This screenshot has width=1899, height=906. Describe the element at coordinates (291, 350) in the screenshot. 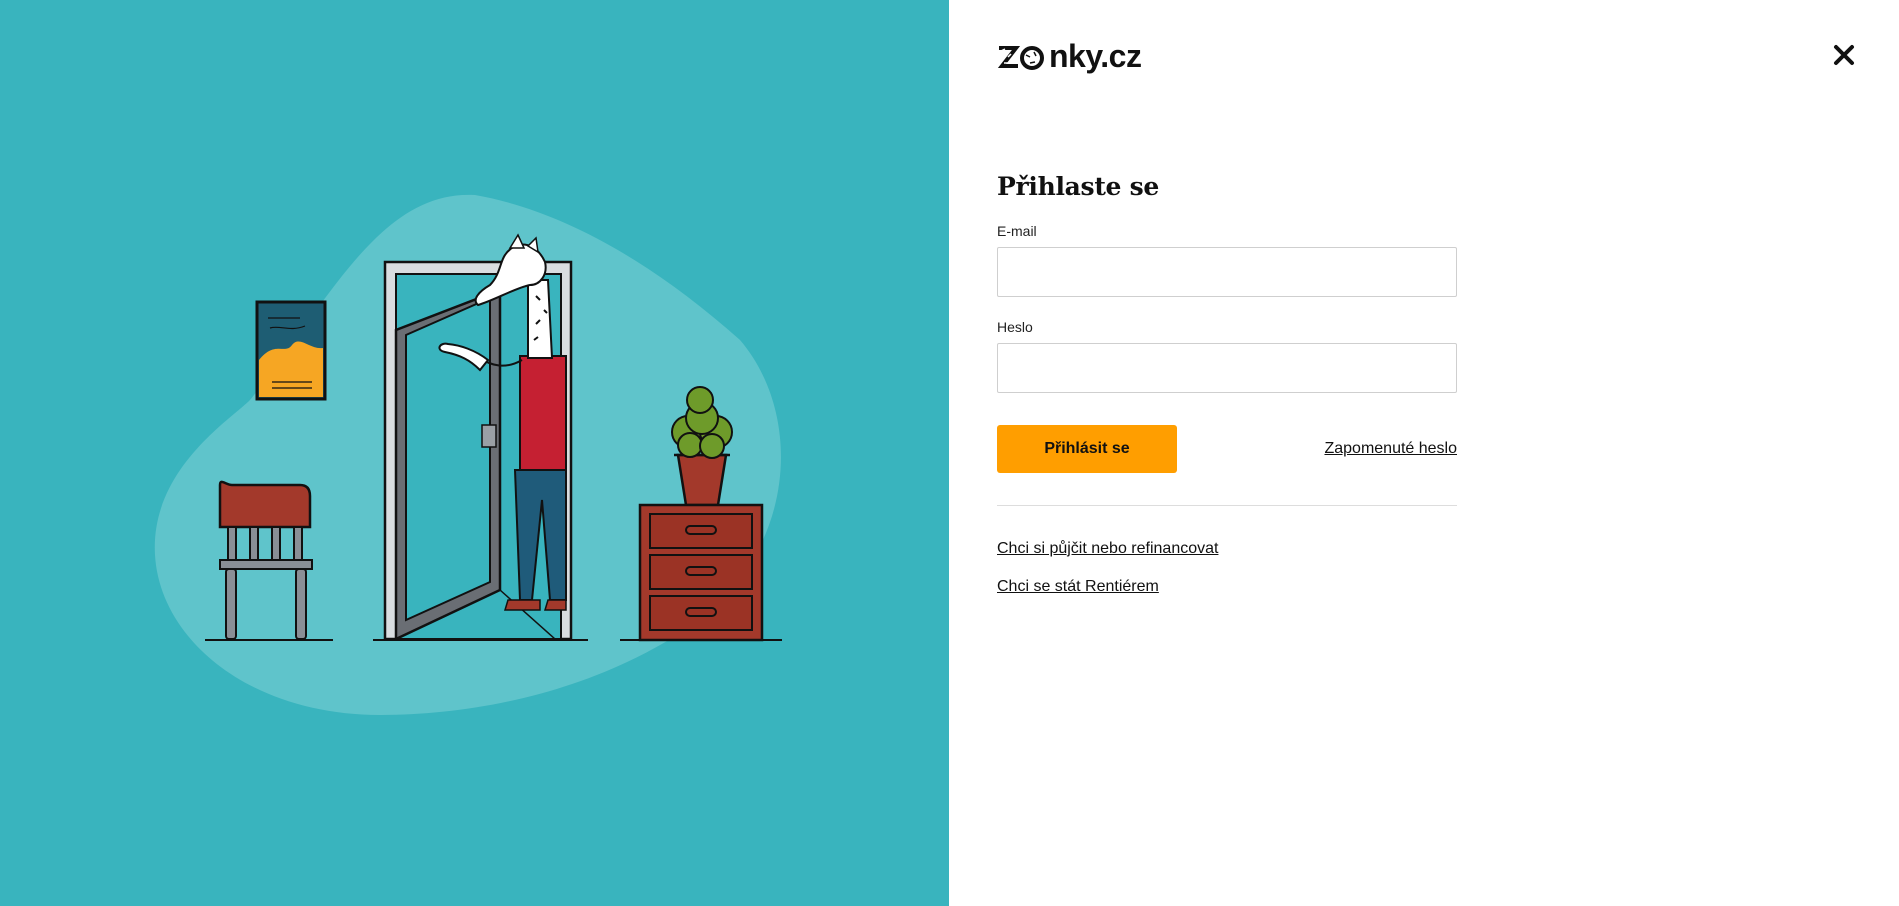

I see `picture-frame-icon` at that location.